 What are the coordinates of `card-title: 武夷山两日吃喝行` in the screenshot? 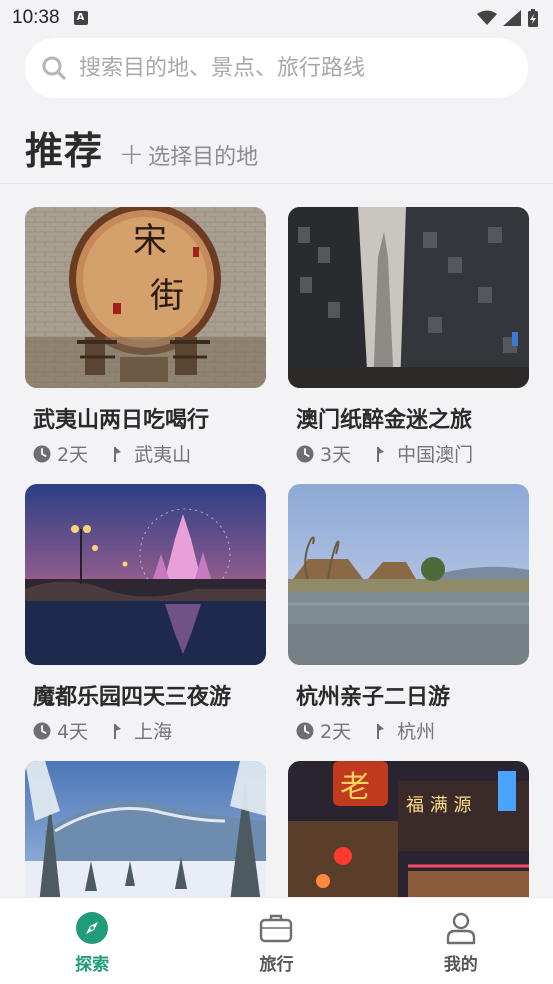 It's located at (121, 420).